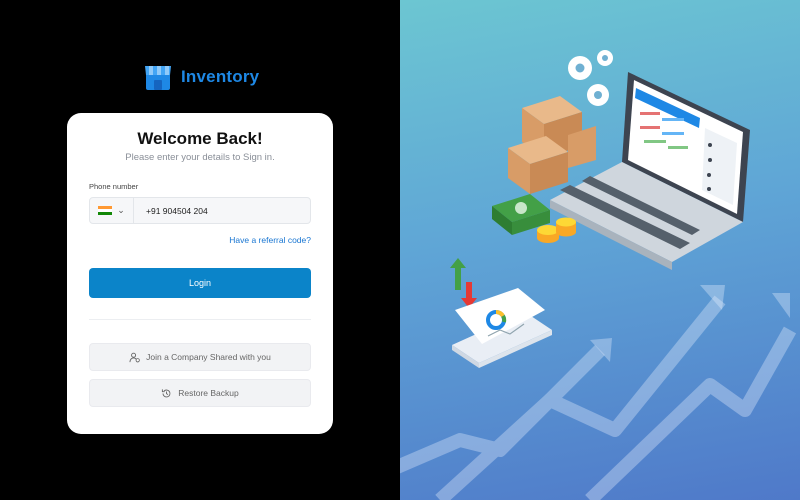  Describe the element at coordinates (134, 357) in the screenshot. I see `user-share-icon` at that location.